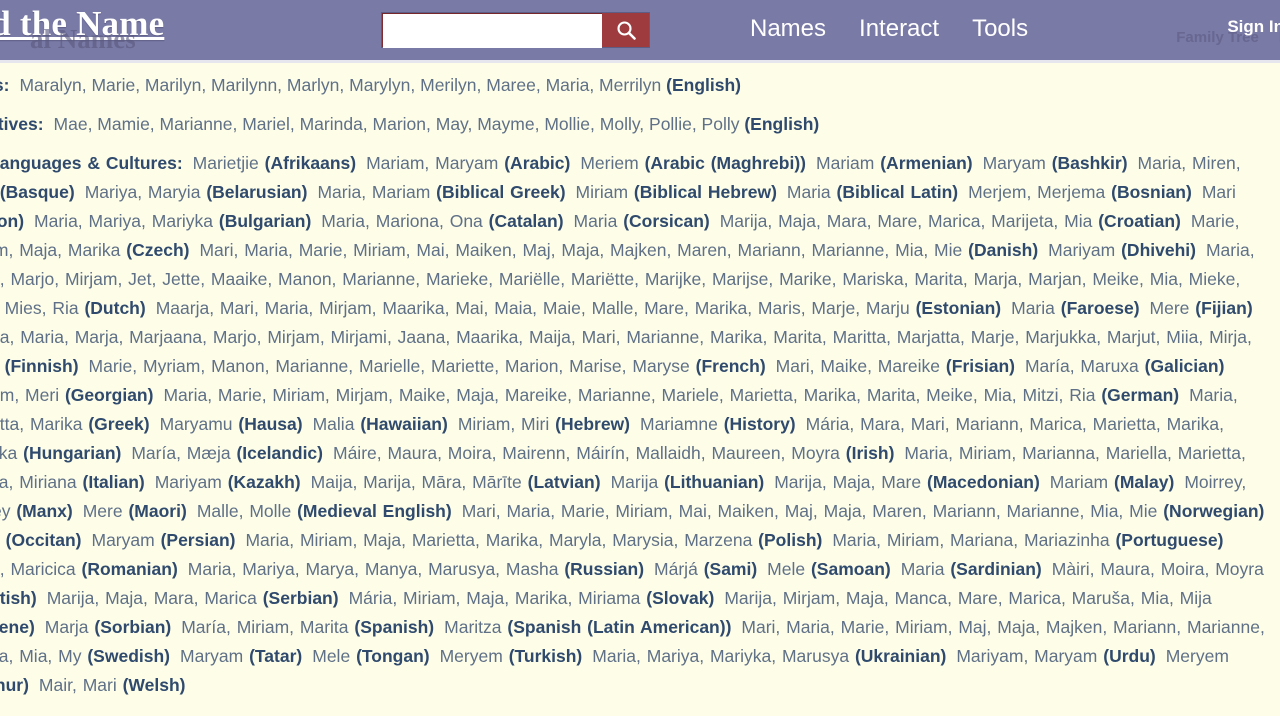  What do you see at coordinates (495, 598) in the screenshot?
I see `other-language-names: Mária, Miriam, Maja, Marika, Miriama` at bounding box center [495, 598].